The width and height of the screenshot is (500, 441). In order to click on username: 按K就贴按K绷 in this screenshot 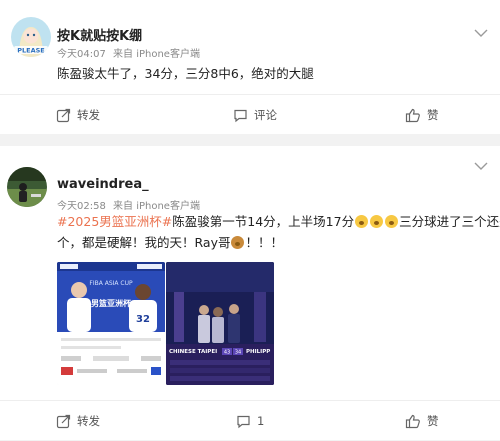, I will do `click(99, 34)`.